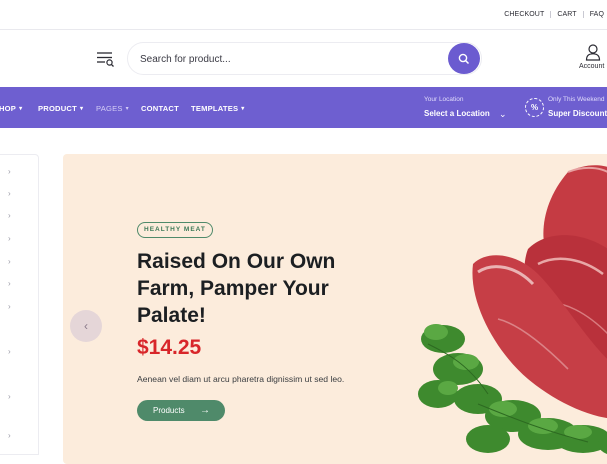 The width and height of the screenshot is (607, 464). I want to click on category-sidebar: › › › › › › › › › ›, so click(19, 304).